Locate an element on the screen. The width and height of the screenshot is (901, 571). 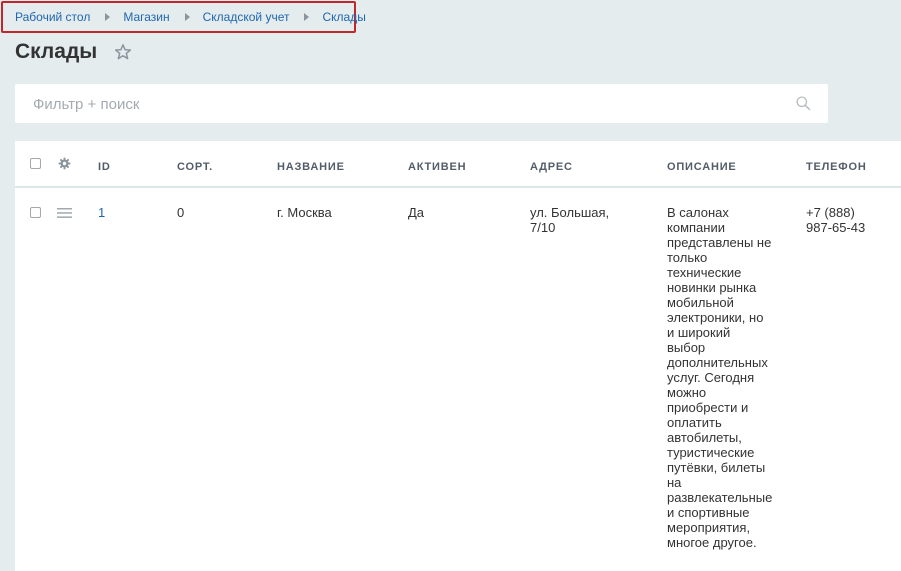
description-line: дополнительных is located at coordinates (717, 362).